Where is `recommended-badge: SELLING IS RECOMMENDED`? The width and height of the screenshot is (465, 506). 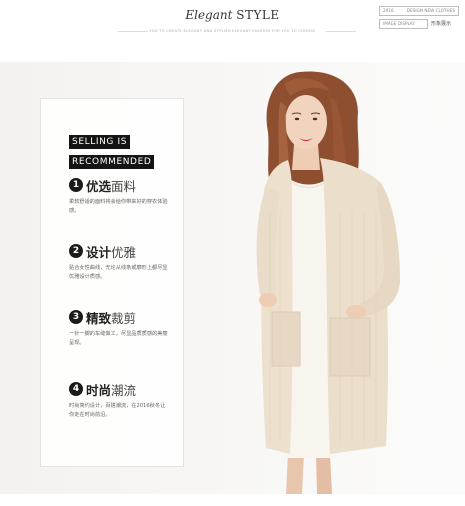
recommended-badge: SELLING IS RECOMMENDED is located at coordinates (112, 149).